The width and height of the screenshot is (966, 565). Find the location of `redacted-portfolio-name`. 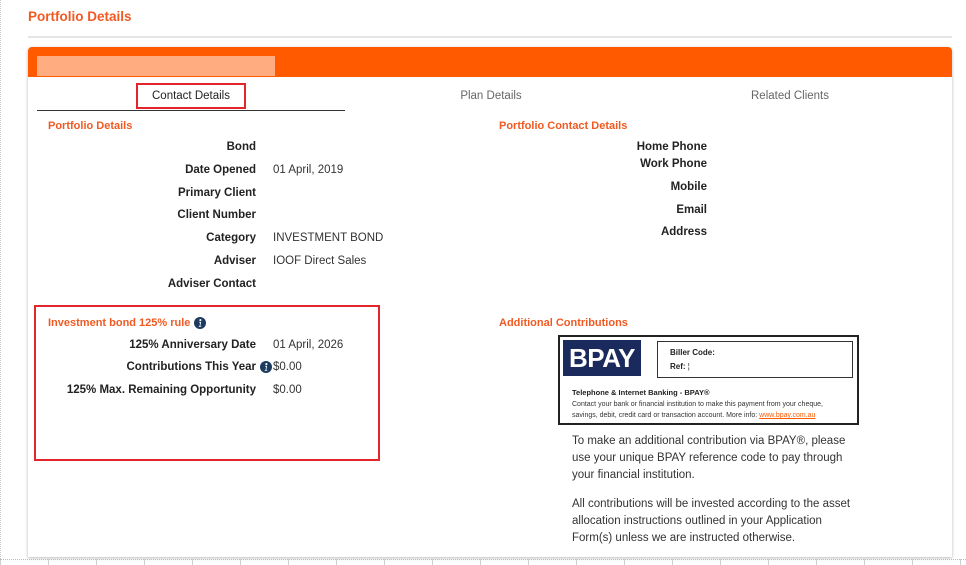

redacted-portfolio-name is located at coordinates (156, 66).